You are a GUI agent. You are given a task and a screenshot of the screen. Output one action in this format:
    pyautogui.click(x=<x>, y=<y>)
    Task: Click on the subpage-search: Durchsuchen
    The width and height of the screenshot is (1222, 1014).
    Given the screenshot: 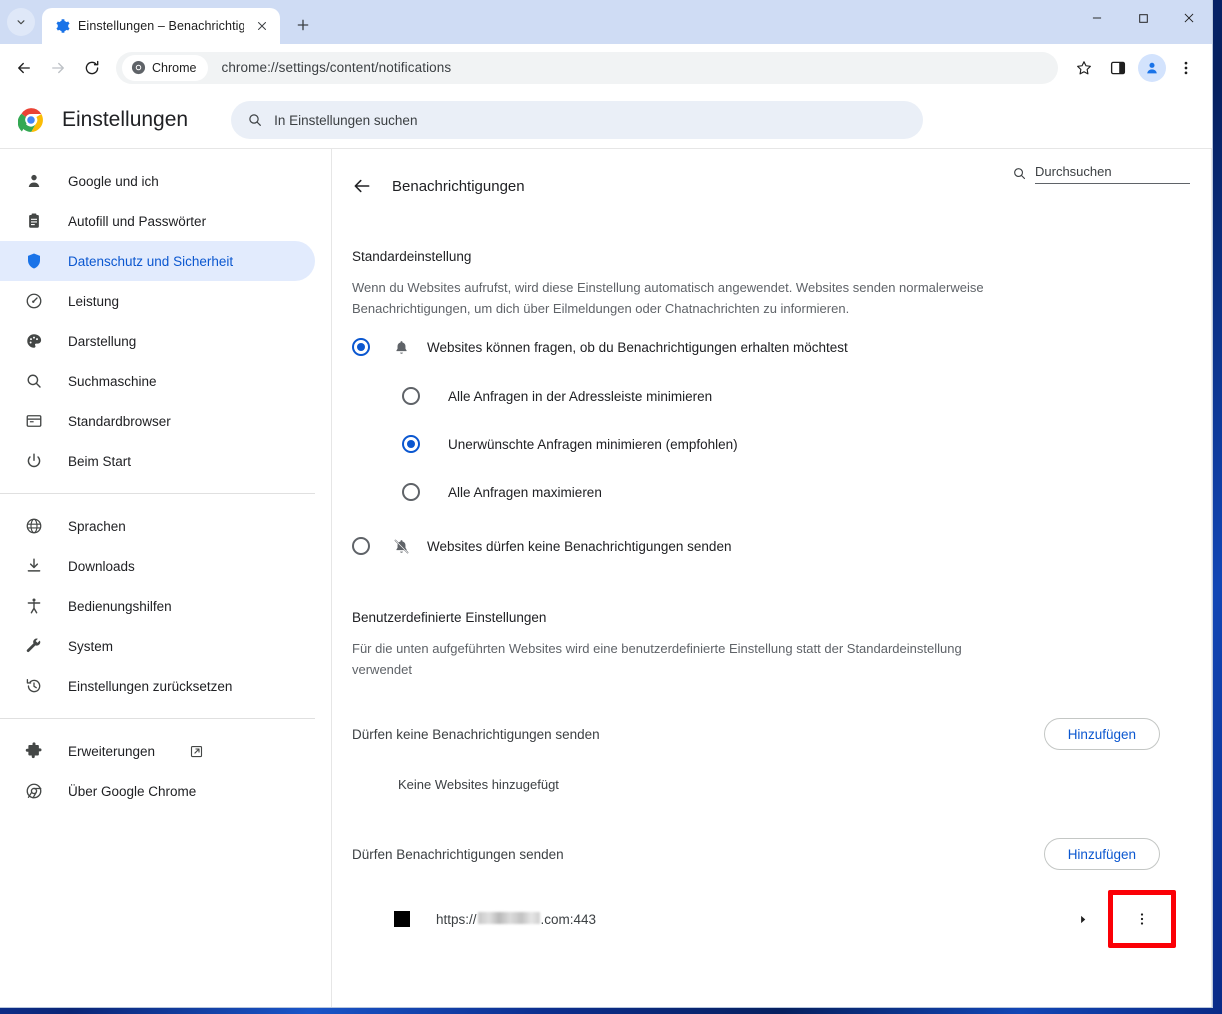 What is the action you would take?
    pyautogui.click(x=1101, y=173)
    